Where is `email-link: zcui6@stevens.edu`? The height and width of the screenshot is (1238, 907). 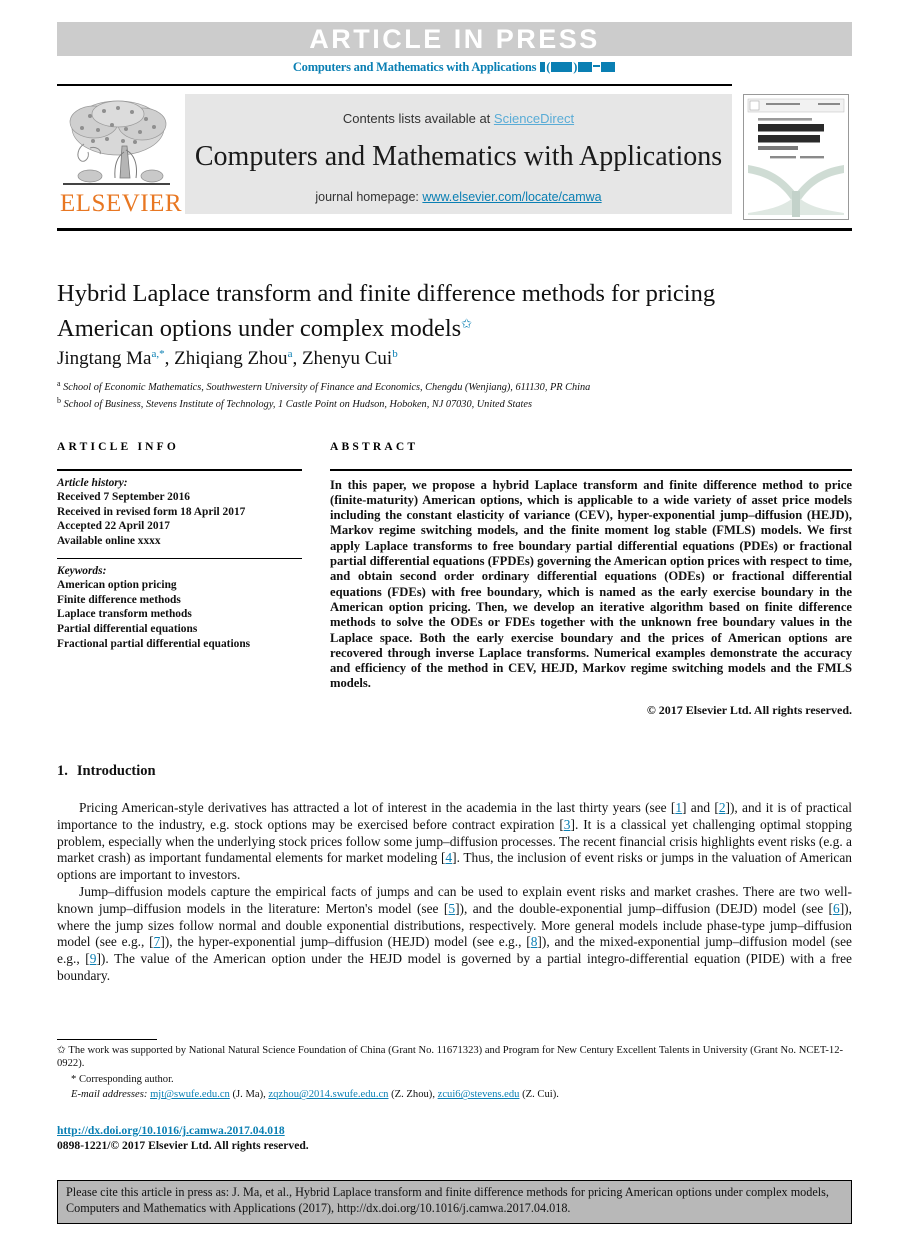
email-link: zcui6@stevens.edu is located at coordinates (479, 1094).